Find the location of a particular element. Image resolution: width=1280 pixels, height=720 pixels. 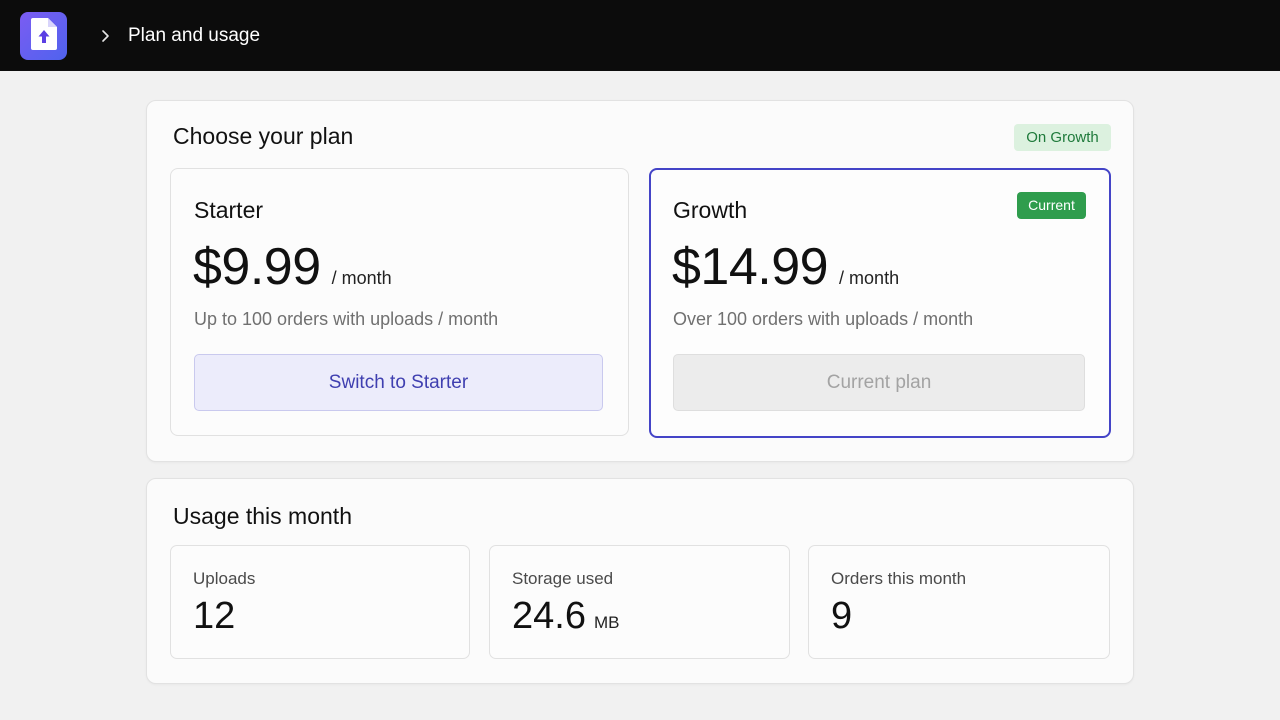

usage-title: Usage this month is located at coordinates (262, 516).